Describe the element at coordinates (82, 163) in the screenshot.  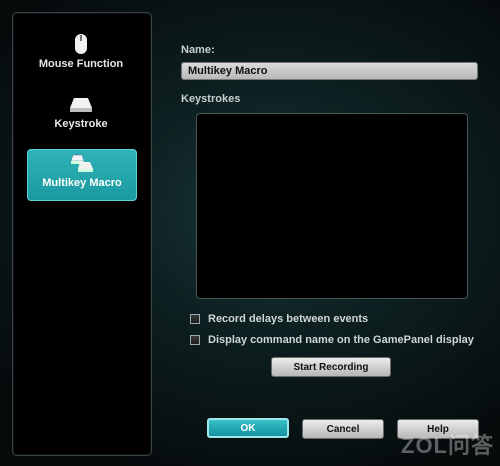
I see `multikey-icon` at that location.